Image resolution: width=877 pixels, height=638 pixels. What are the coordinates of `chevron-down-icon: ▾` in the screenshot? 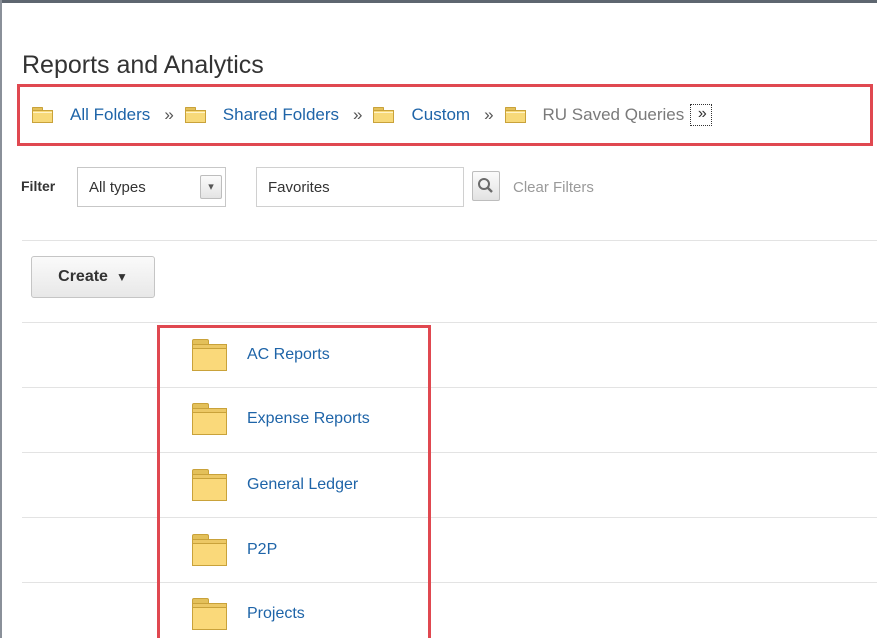 It's located at (211, 187).